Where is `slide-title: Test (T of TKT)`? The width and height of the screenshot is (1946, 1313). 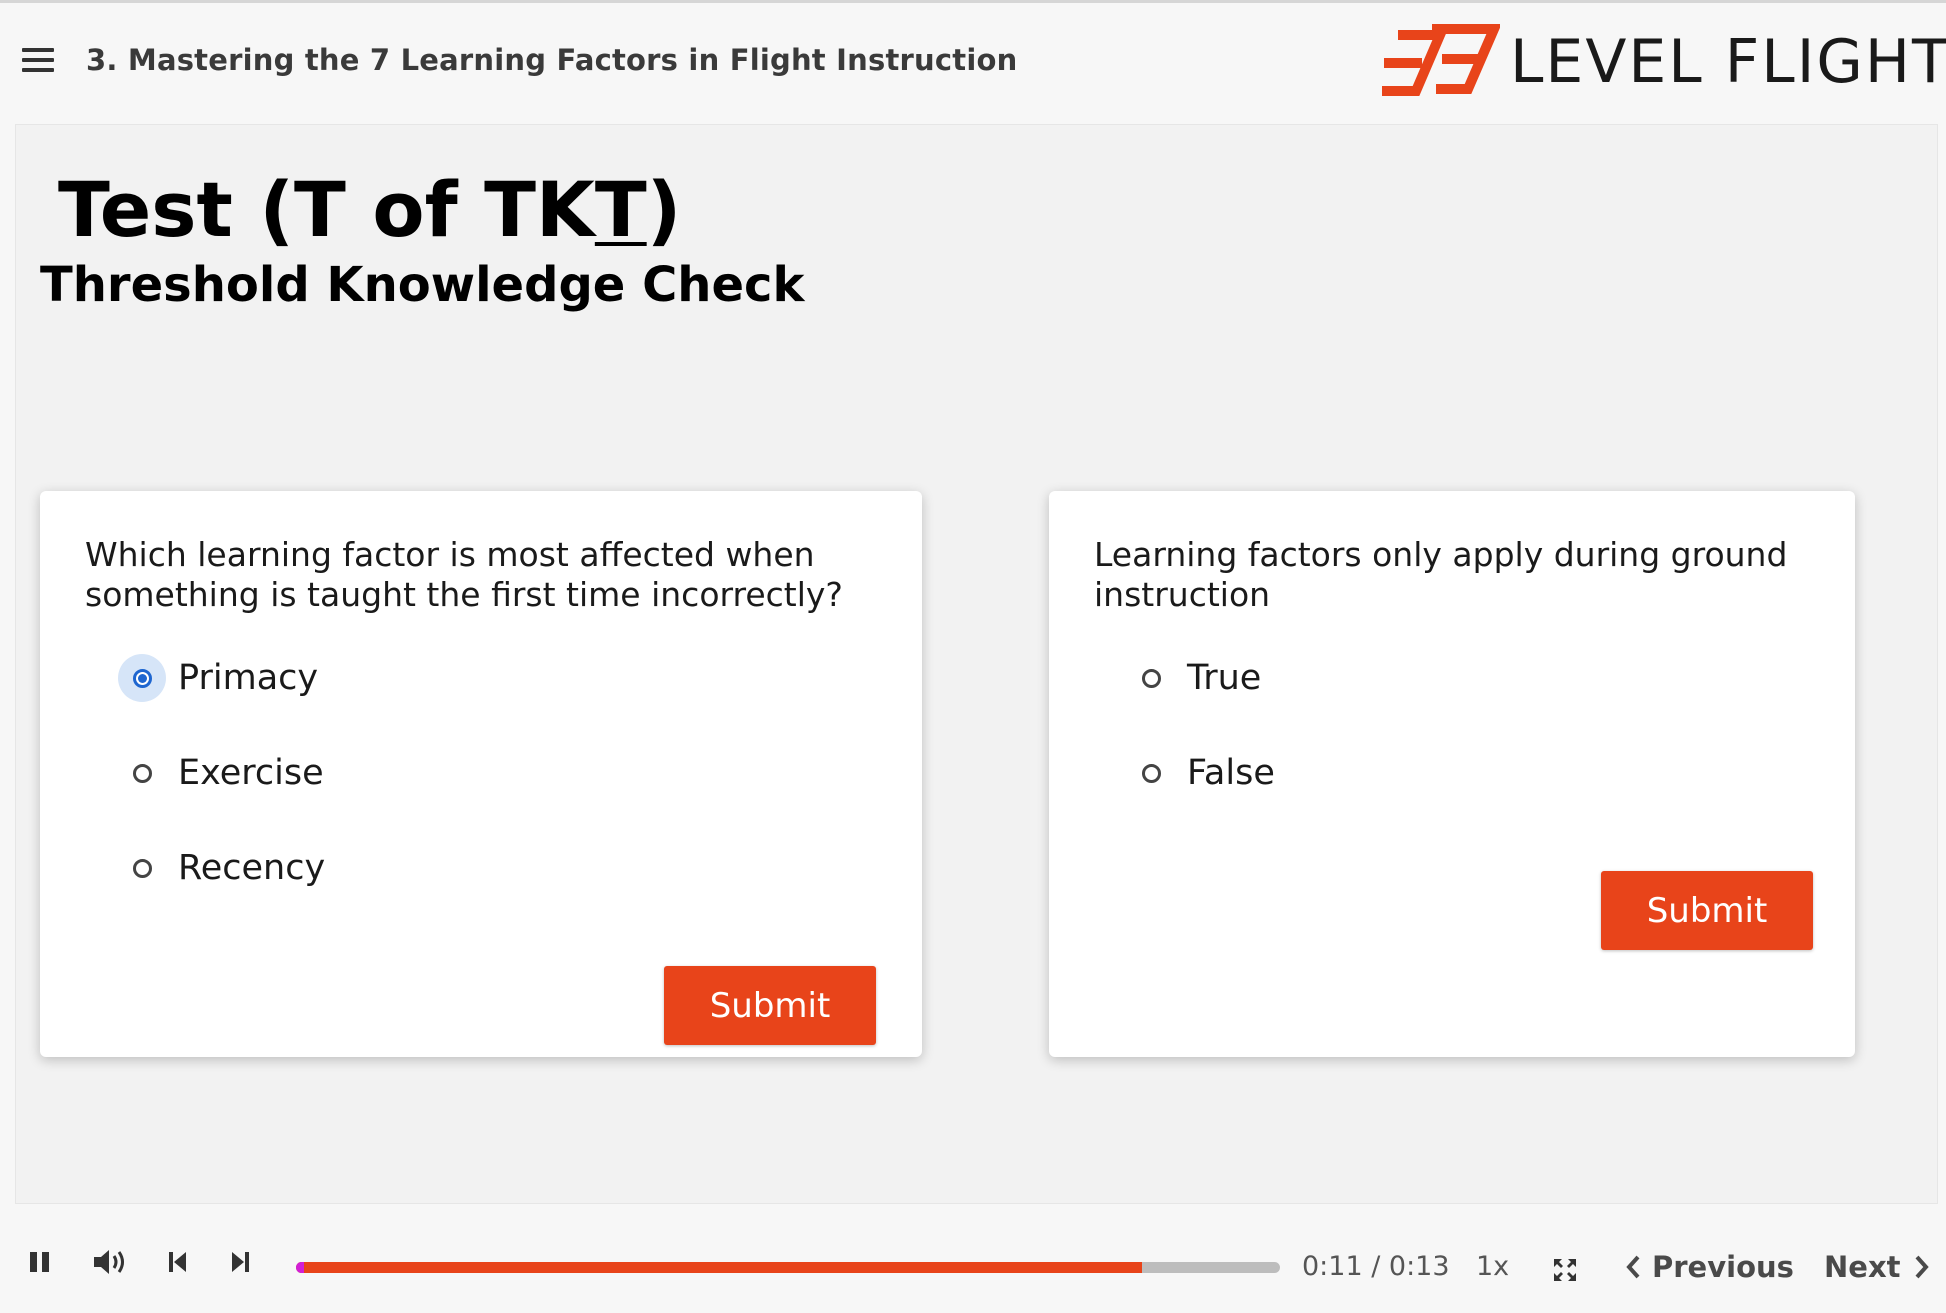
slide-title: Test (T of TKT) is located at coordinates (369, 209).